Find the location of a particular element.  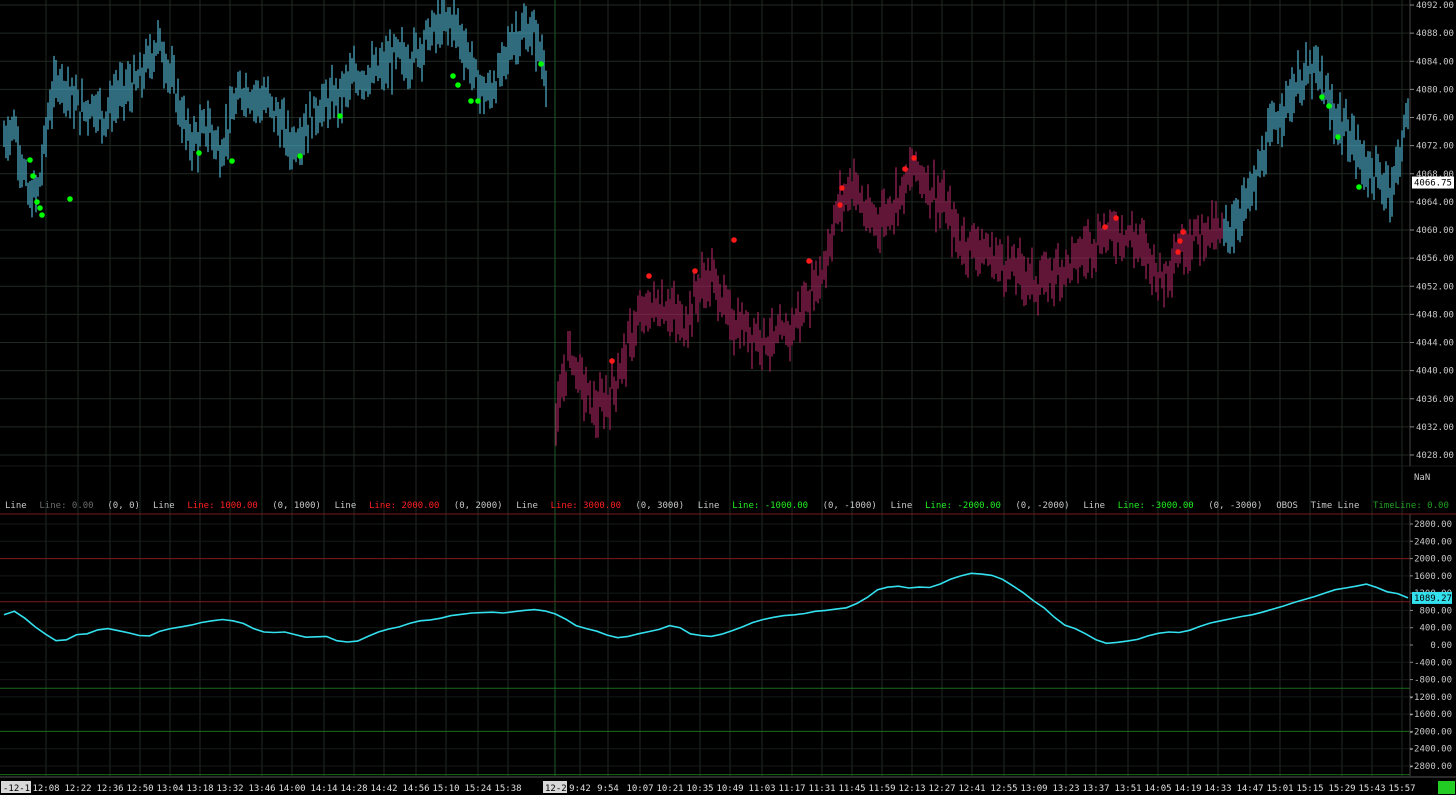

time-label: 11:45 is located at coordinates (851, 789).